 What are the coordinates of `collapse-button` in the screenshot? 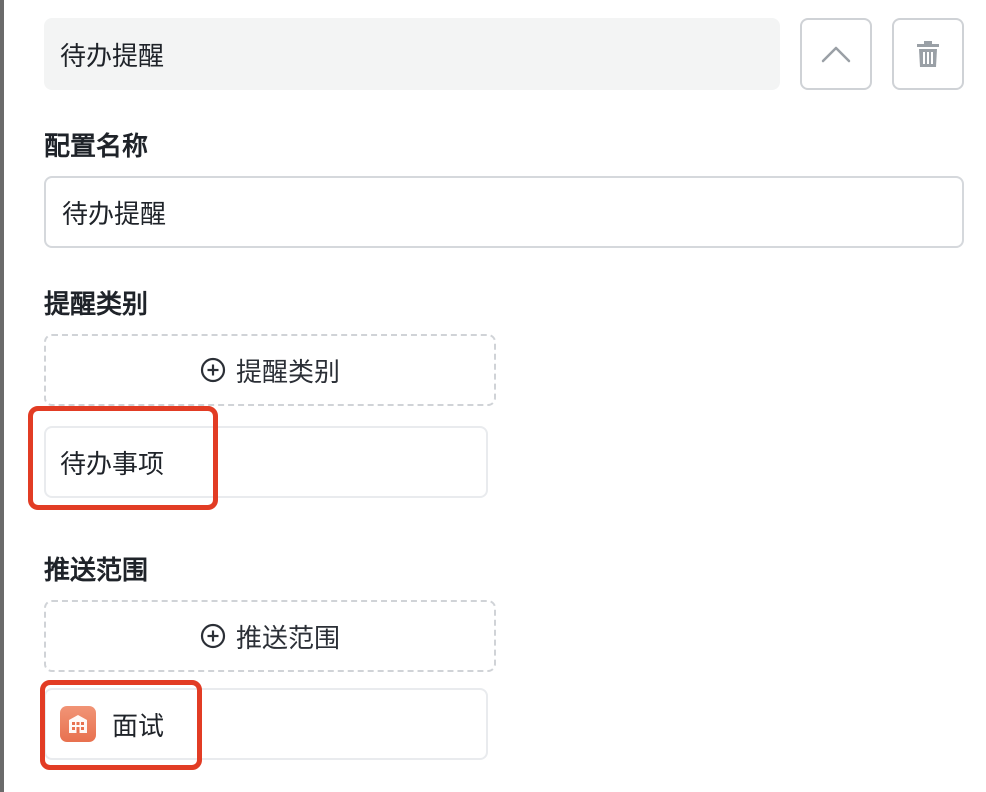 It's located at (836, 54).